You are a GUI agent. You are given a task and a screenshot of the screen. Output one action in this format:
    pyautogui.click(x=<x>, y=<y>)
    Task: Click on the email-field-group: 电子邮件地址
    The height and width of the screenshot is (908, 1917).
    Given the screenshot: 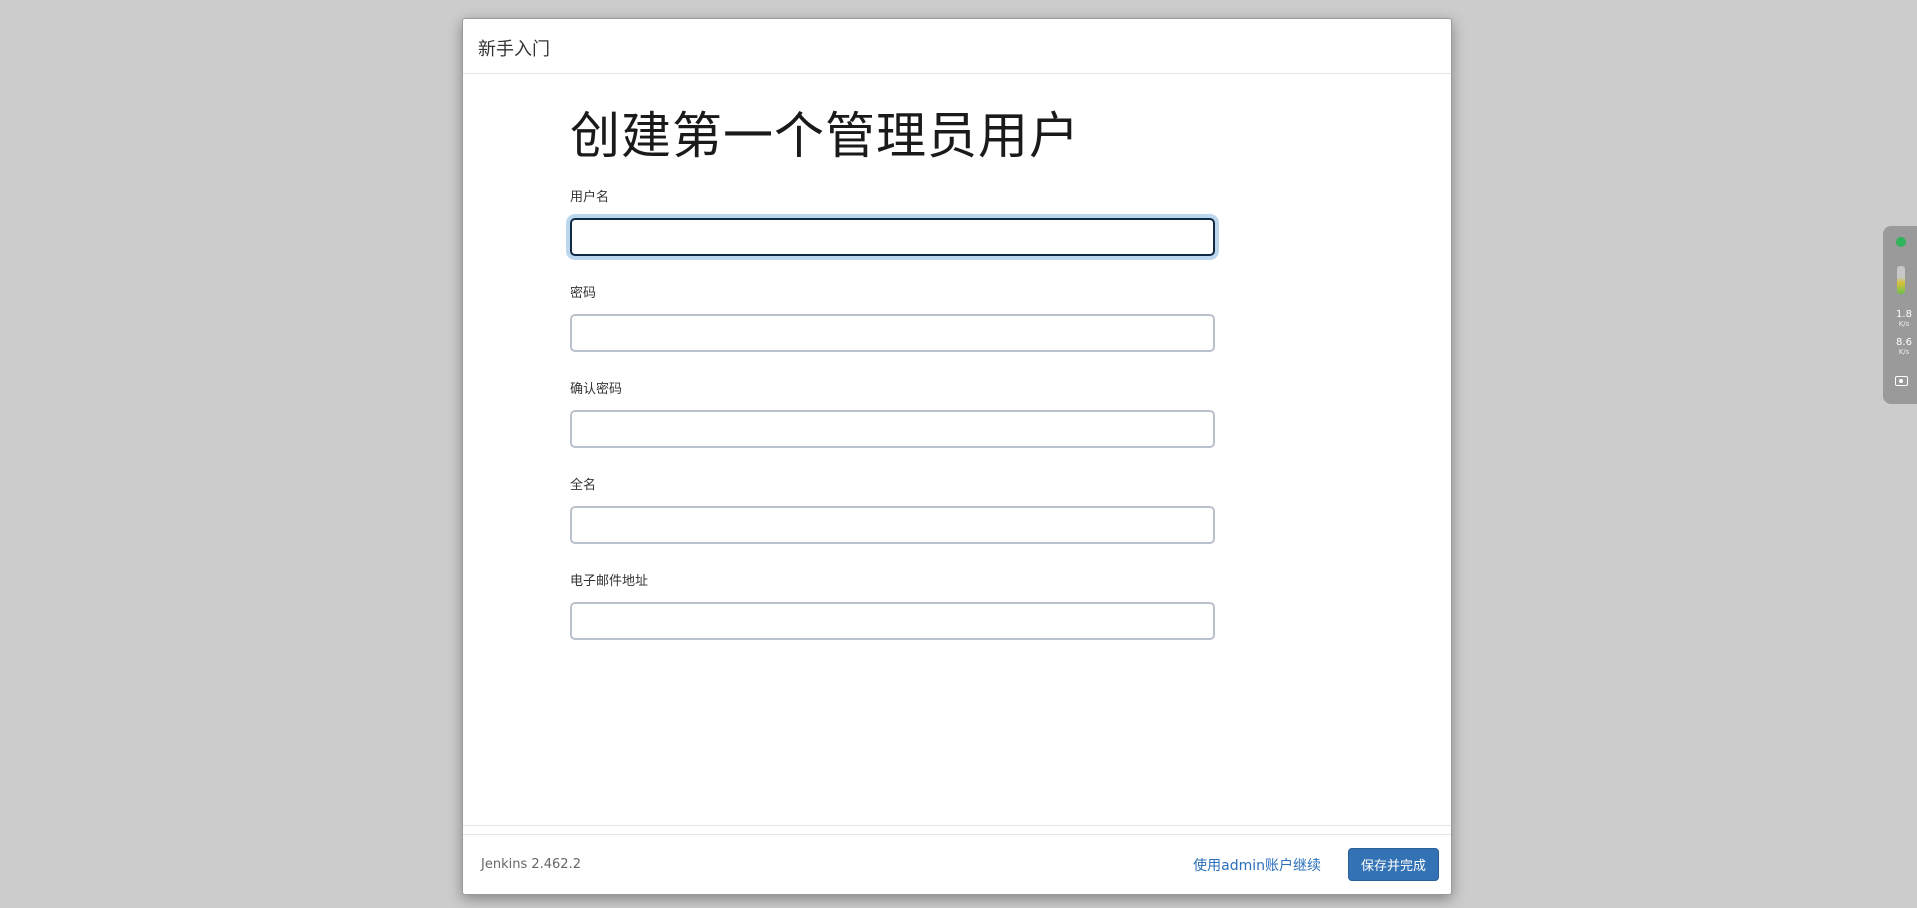 What is the action you would take?
    pyautogui.click(x=892, y=607)
    